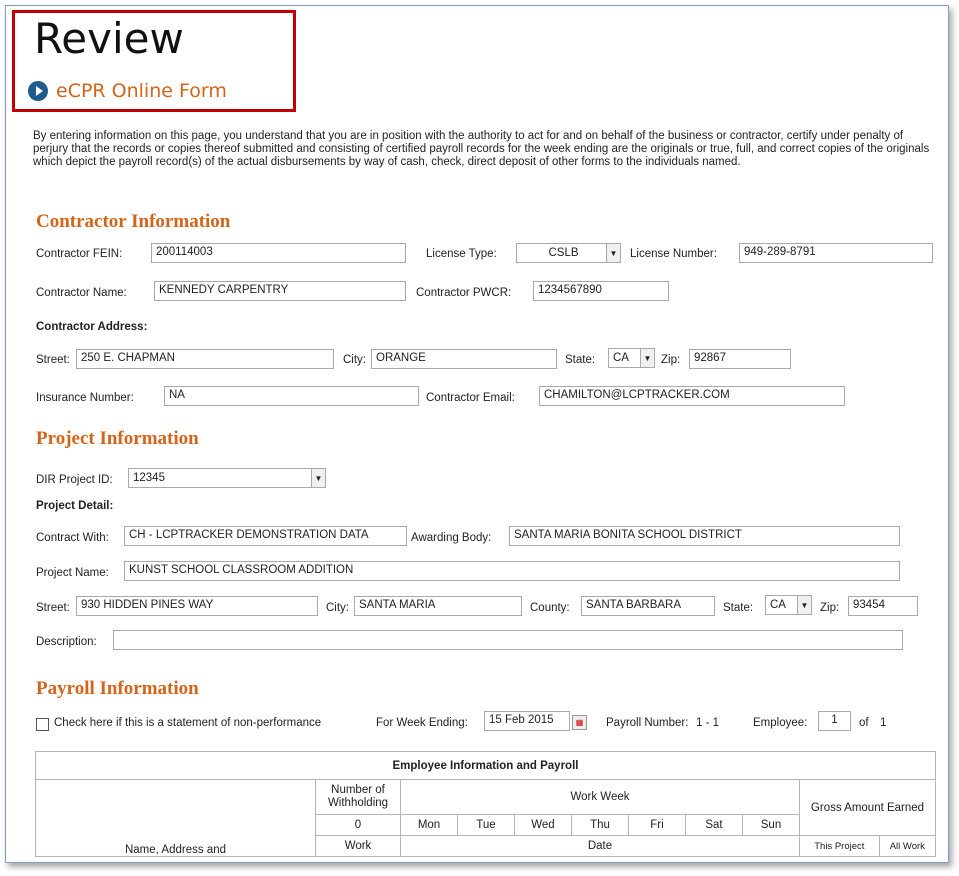  What do you see at coordinates (788, 605) in the screenshot?
I see `project-state-select: CA ▼` at bounding box center [788, 605].